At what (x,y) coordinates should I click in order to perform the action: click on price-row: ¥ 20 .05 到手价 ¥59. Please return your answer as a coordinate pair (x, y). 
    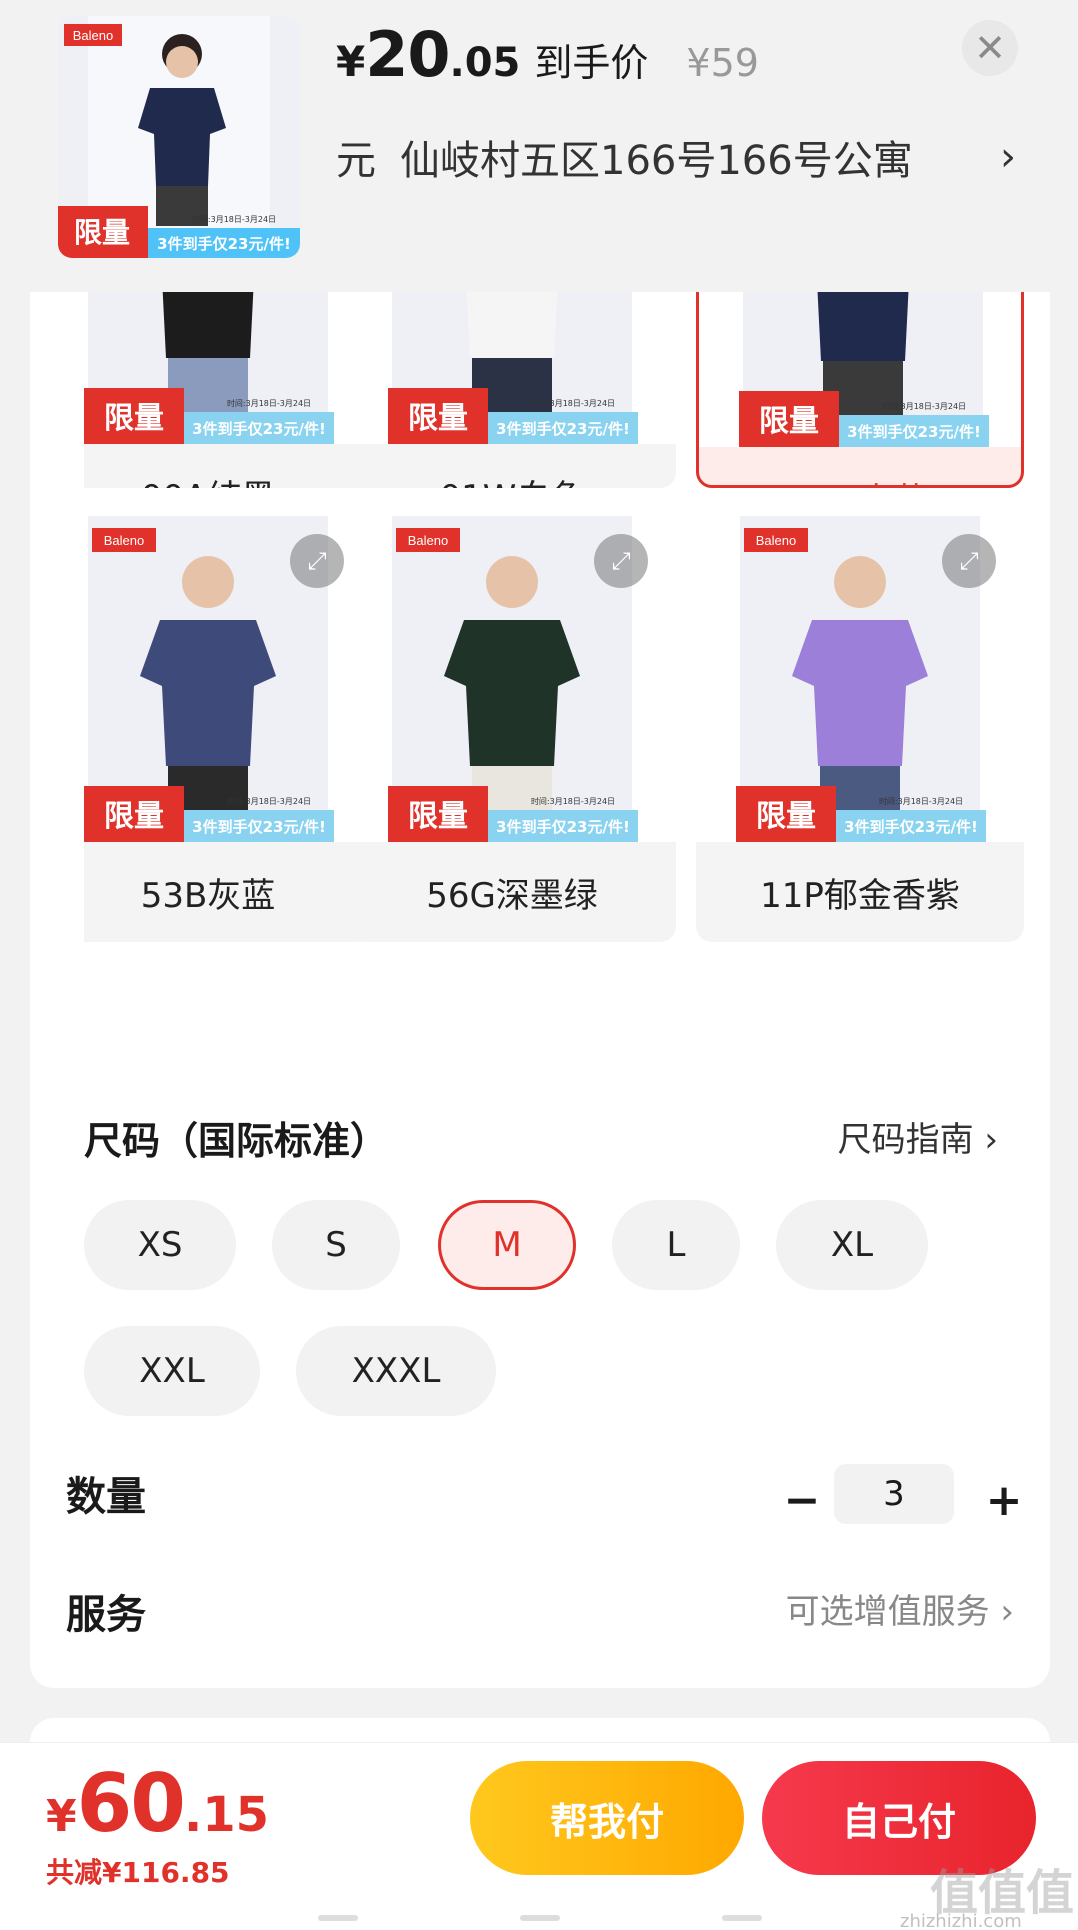
    Looking at the image, I should click on (547, 54).